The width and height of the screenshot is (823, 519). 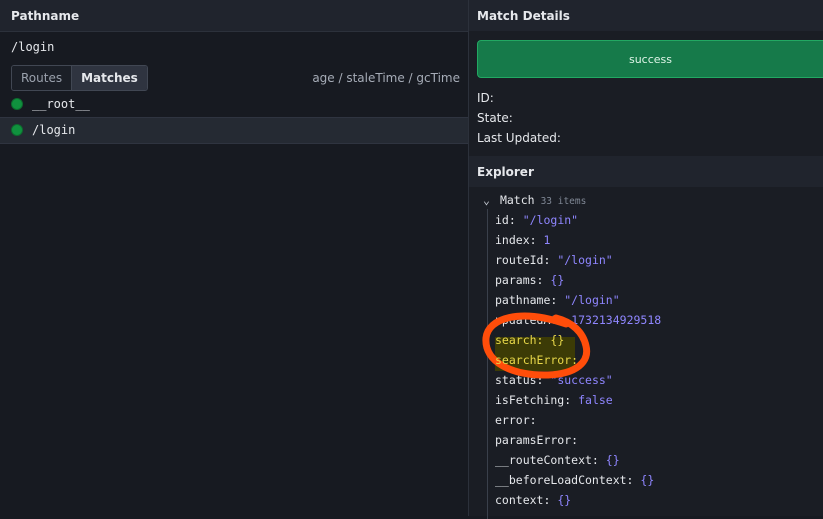 I want to click on explorer-property: searchError:, so click(x=536, y=360).